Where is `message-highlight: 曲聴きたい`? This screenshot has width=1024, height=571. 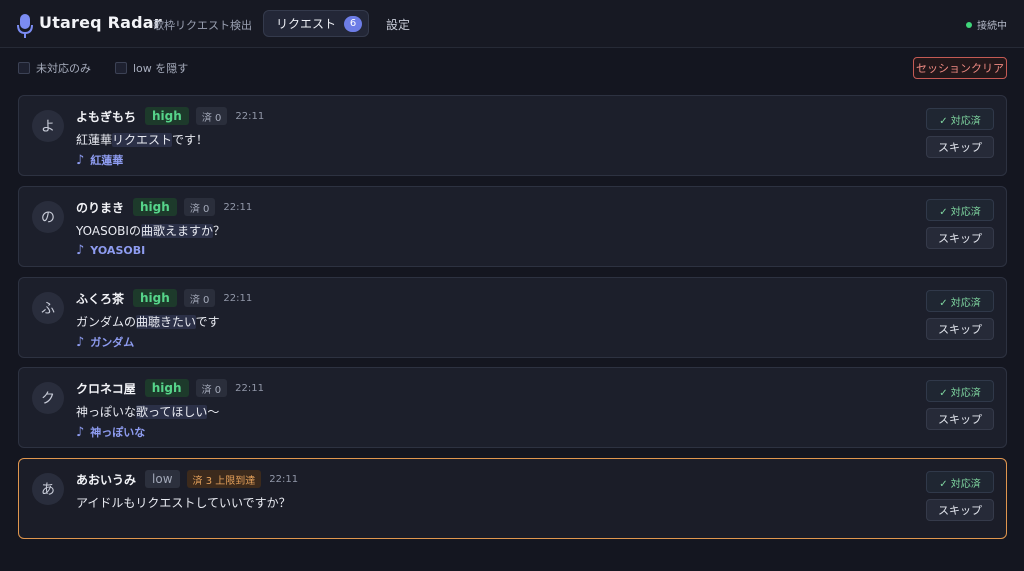 message-highlight: 曲聴きたい is located at coordinates (166, 322).